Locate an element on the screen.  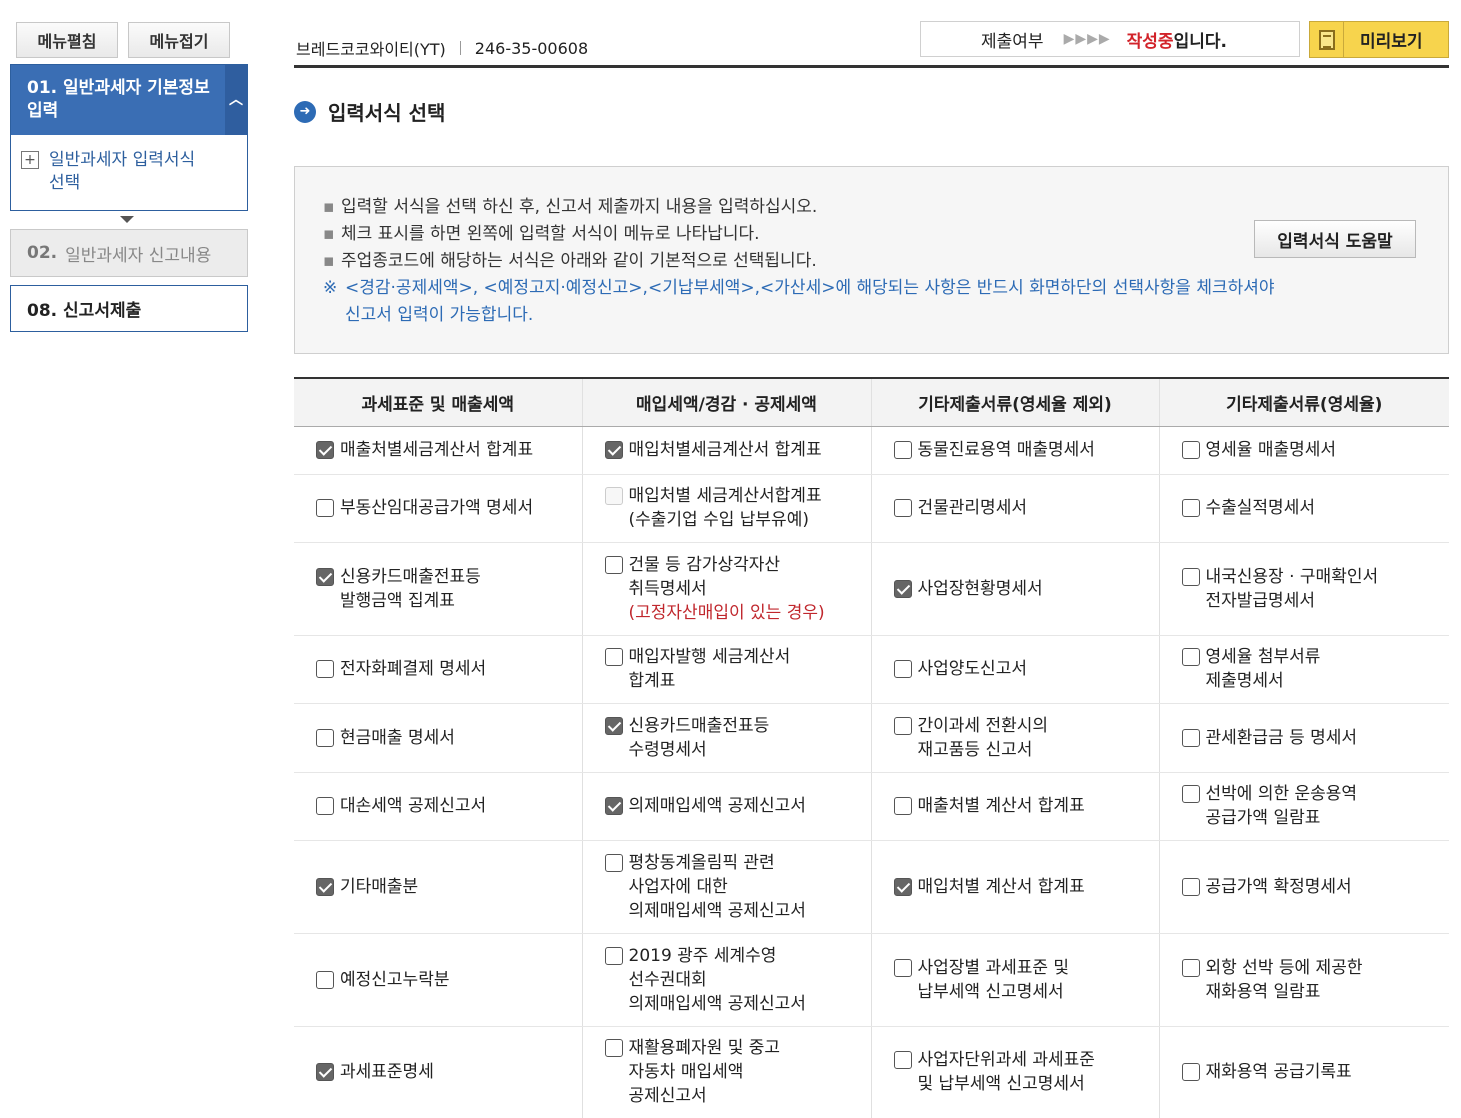
form-option: 사업장현황명세서 is located at coordinates (1026, 589).